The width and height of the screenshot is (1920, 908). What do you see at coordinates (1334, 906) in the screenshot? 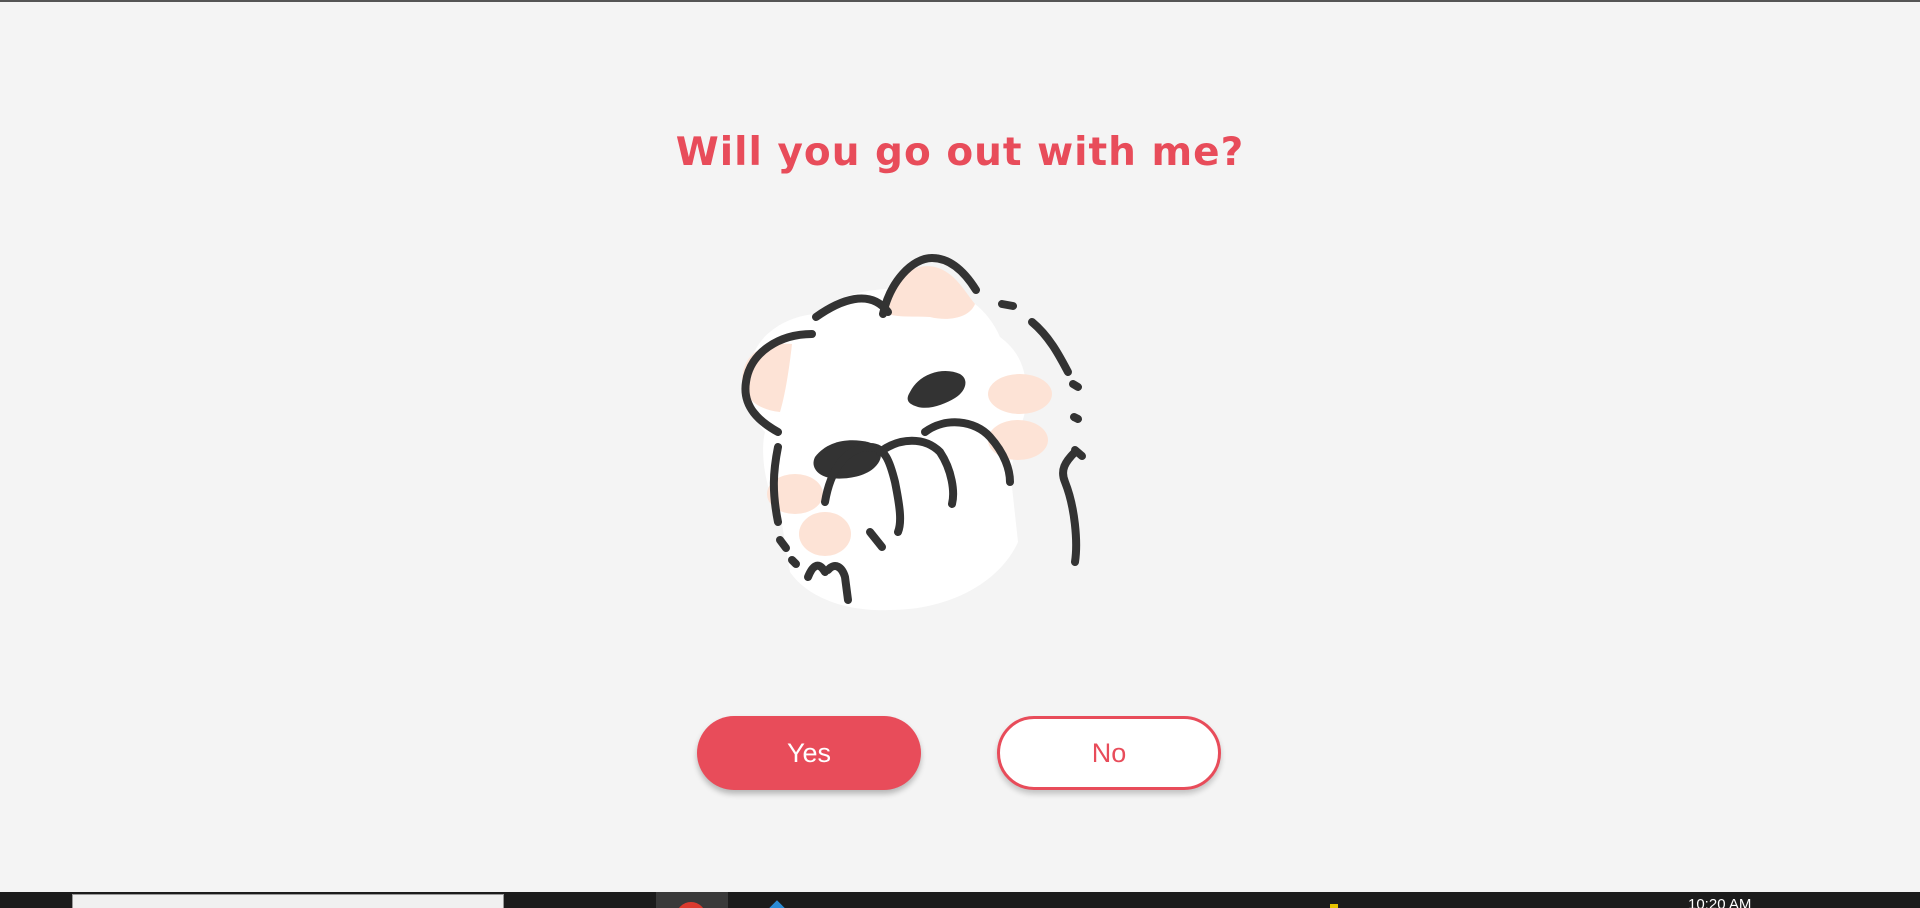
I see `folder-app-icon` at bounding box center [1334, 906].